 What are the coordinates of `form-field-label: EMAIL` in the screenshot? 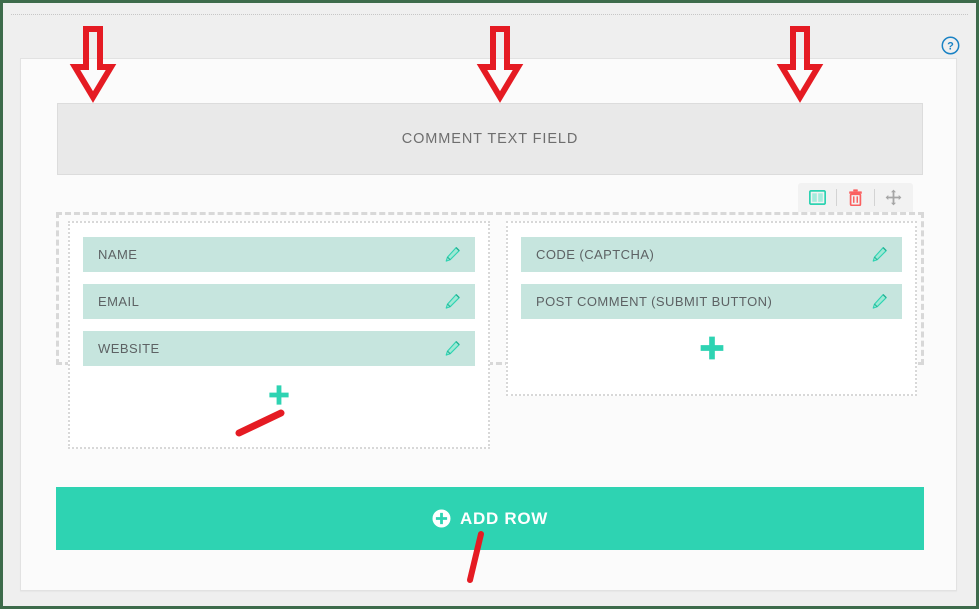 It's located at (119, 301).